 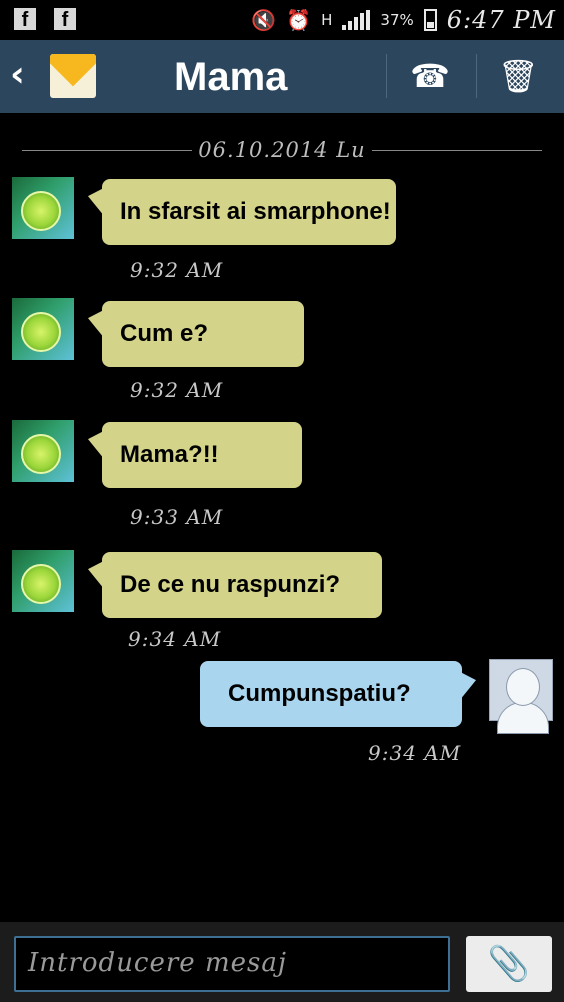 I want to click on status-bar: f f 🔇 ⏰ H 37% 6:47 PM, so click(x=282, y=20).